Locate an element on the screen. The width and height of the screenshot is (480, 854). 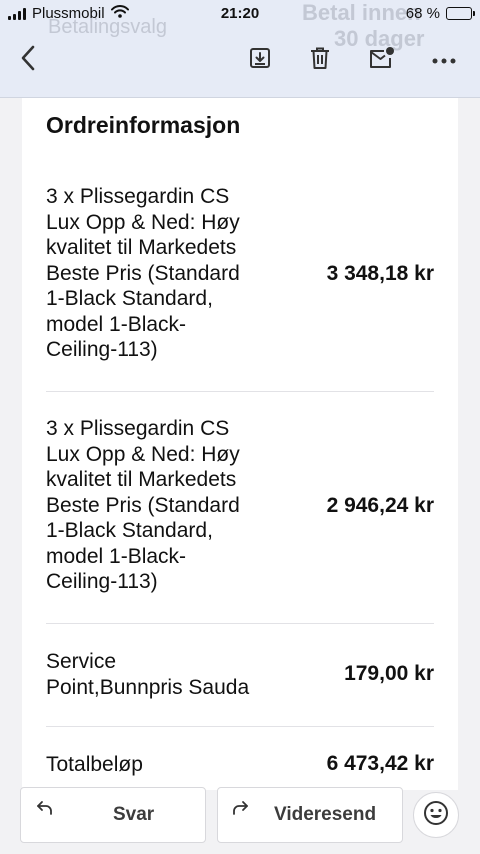
more-icon is located at coordinates (444, 60).